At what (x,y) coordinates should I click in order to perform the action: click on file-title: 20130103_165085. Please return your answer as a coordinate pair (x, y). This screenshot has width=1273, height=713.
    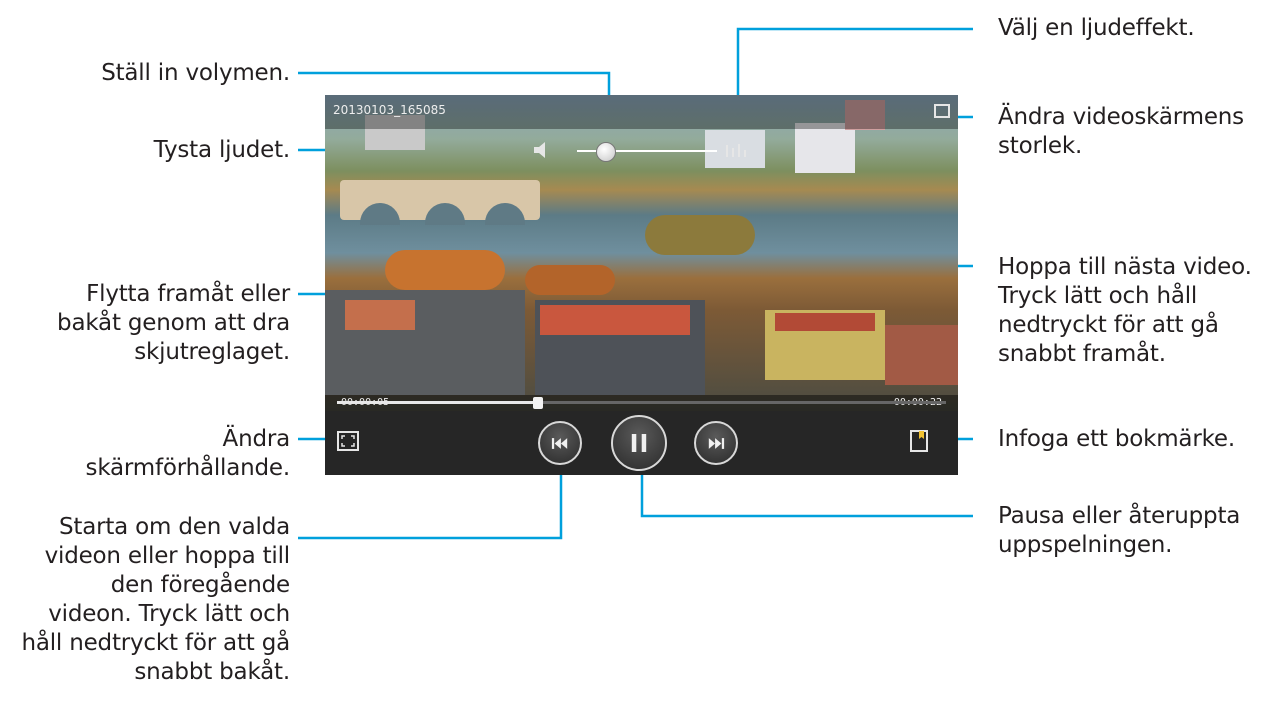
    Looking at the image, I should click on (389, 110).